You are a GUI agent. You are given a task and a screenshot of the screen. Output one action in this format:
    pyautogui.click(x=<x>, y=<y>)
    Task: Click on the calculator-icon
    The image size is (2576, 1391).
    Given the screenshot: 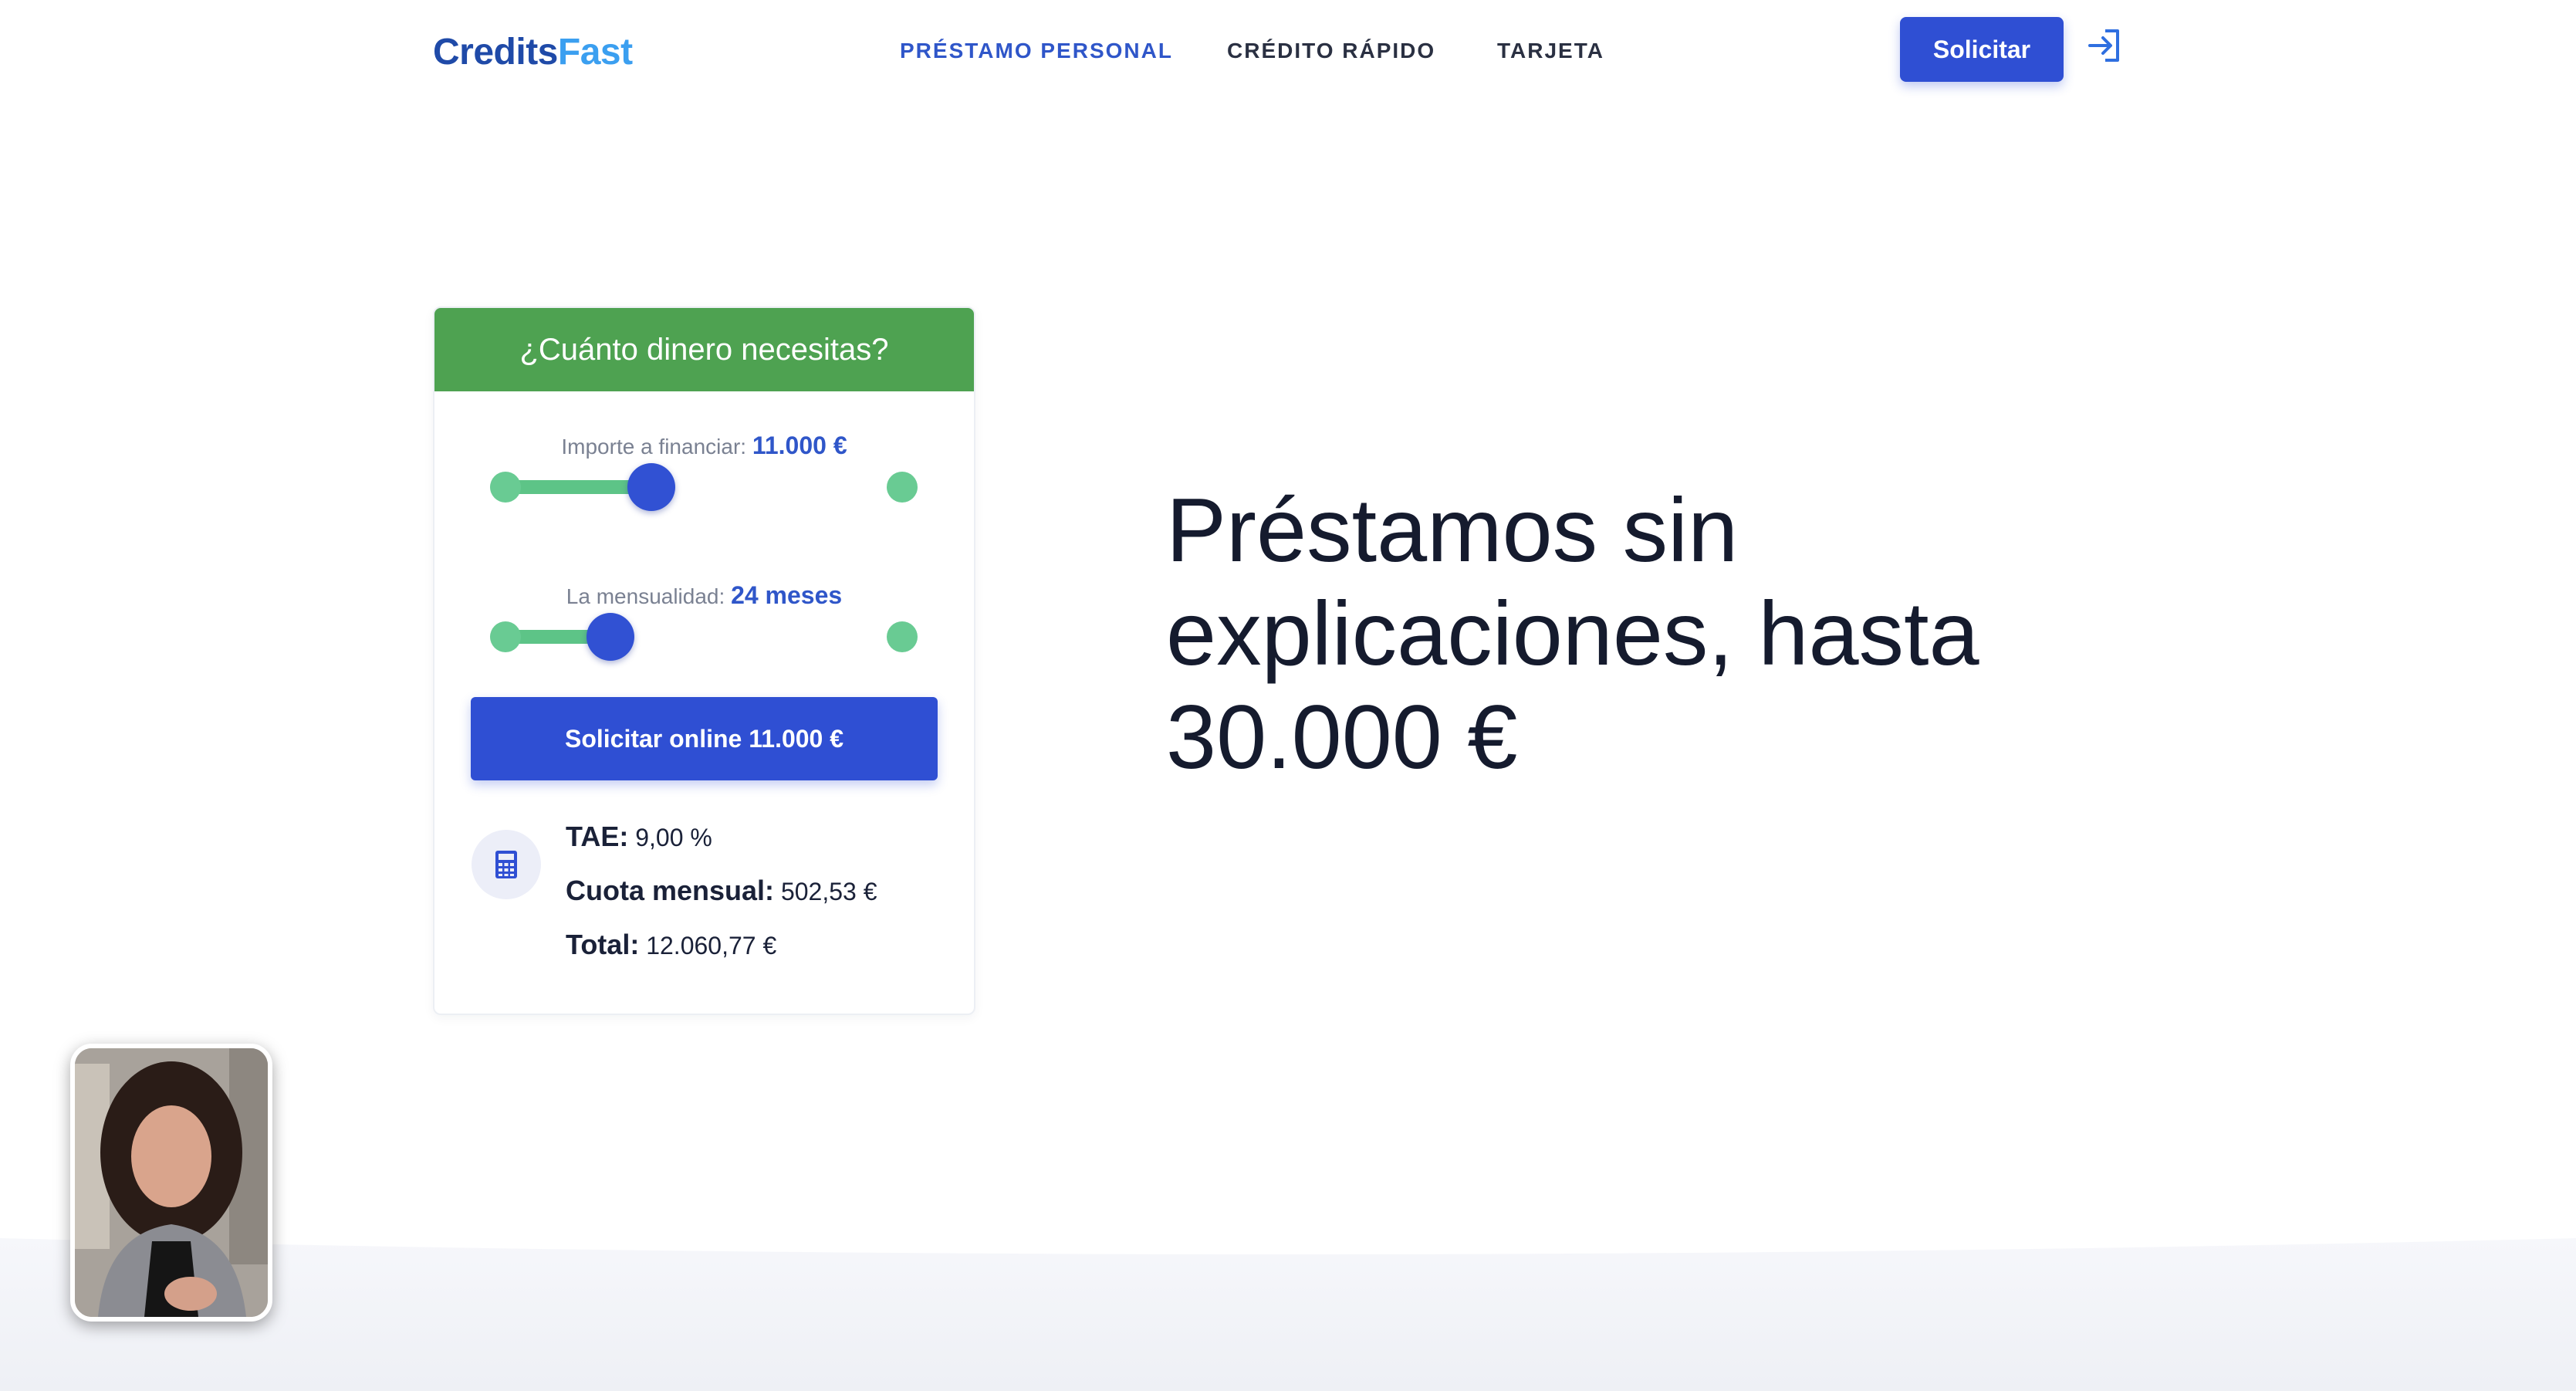 What is the action you would take?
    pyautogui.click(x=506, y=864)
    